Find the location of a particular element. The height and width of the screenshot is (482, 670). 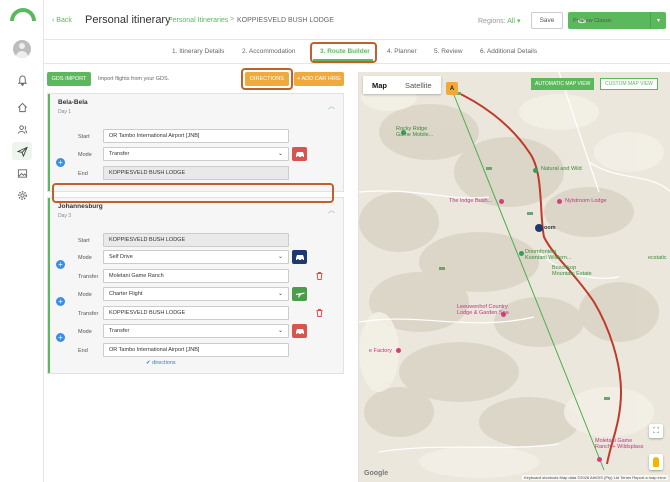

automatic-map-view-button: AUTOMATIC MAP VIEW is located at coordinates (563, 84).